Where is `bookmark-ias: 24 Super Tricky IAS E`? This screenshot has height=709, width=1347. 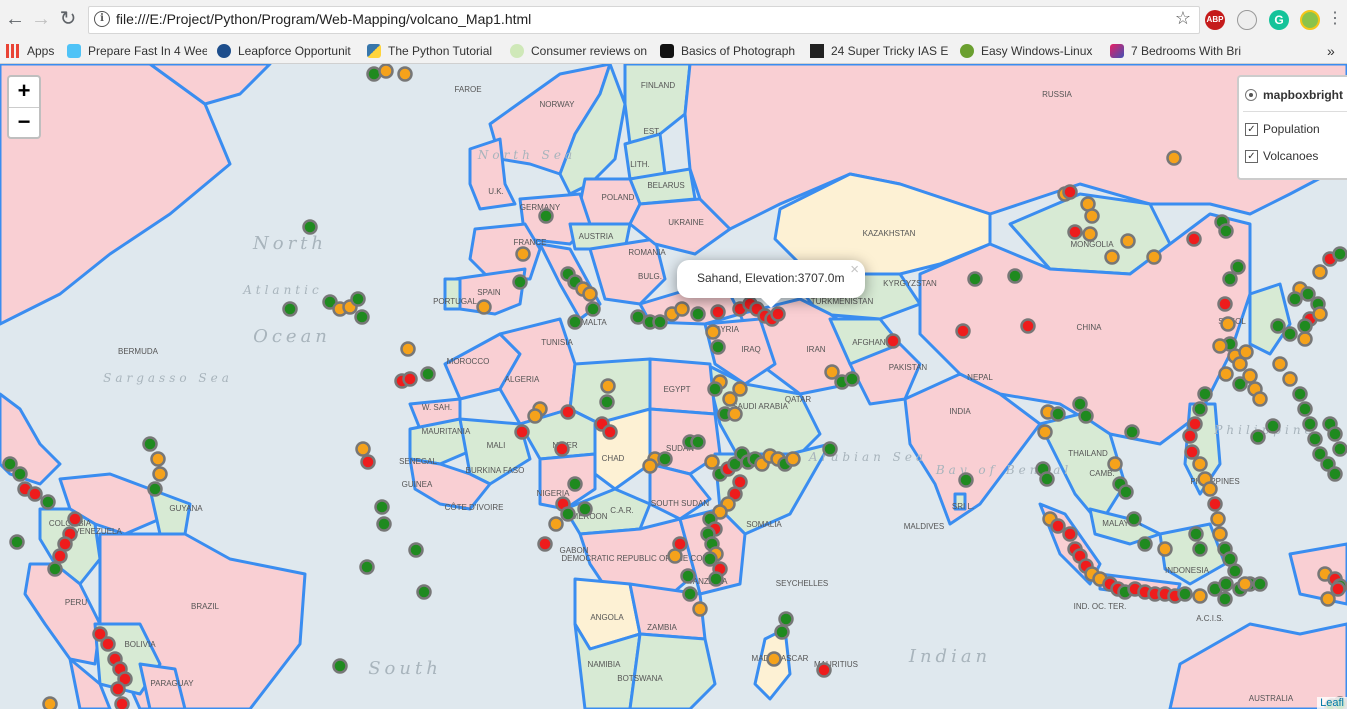
bookmark-ias: 24 Super Tricky IAS E is located at coordinates (880, 51).